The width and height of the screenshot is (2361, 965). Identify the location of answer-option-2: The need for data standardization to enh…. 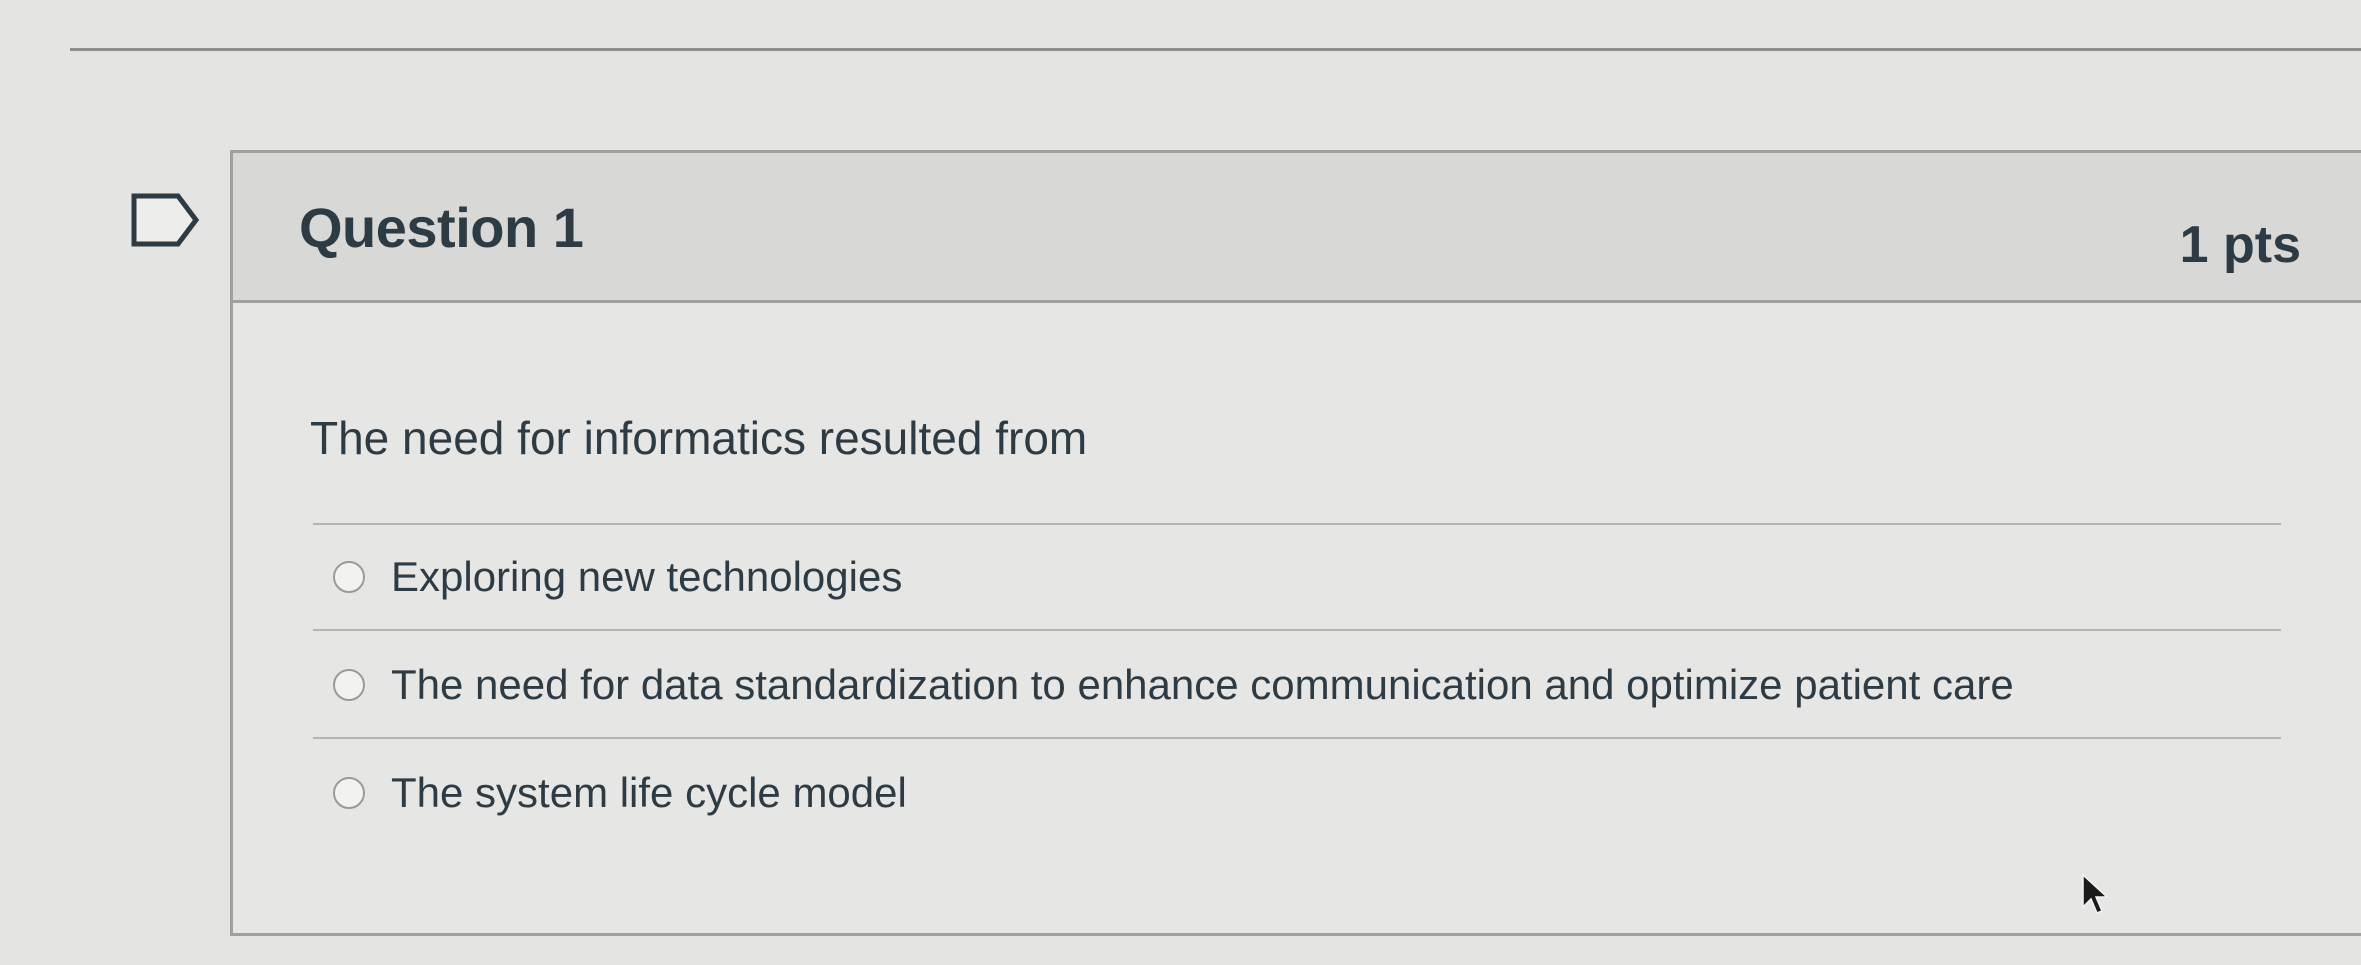
(1307, 685).